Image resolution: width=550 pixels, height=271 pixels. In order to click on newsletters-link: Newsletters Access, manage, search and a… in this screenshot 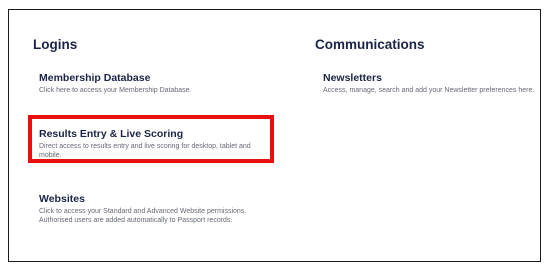, I will do `click(435, 84)`.